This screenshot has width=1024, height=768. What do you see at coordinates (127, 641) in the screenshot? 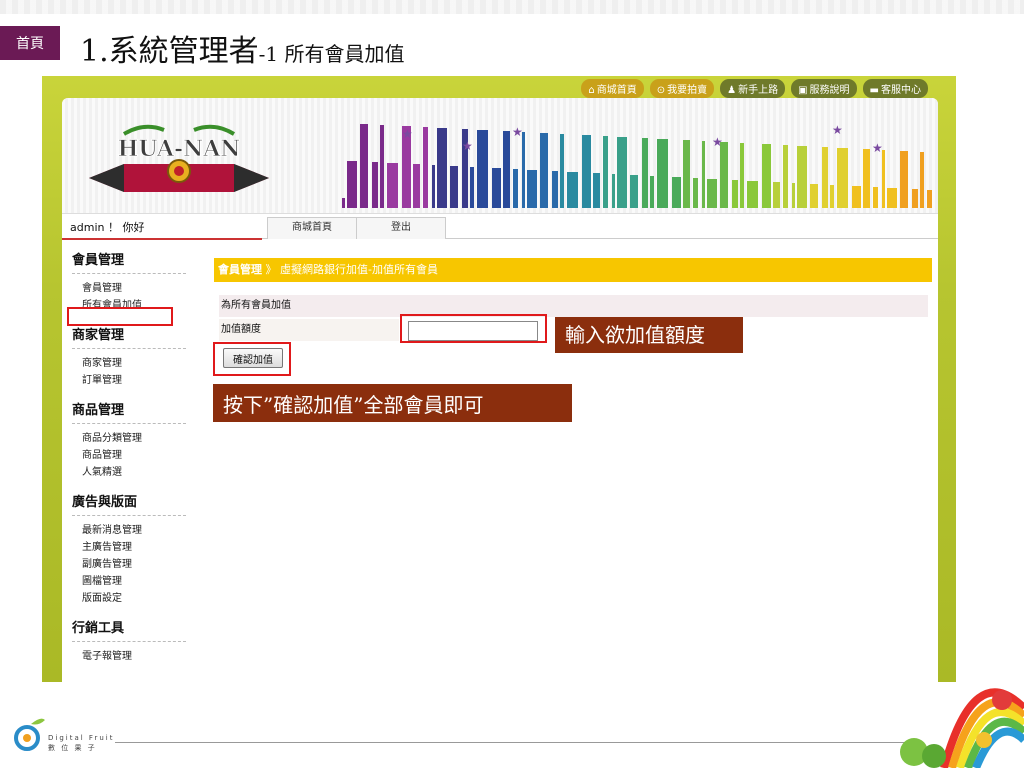
I see `sidebar-section-marketing: 行銷工具 電子報管理` at bounding box center [127, 641].